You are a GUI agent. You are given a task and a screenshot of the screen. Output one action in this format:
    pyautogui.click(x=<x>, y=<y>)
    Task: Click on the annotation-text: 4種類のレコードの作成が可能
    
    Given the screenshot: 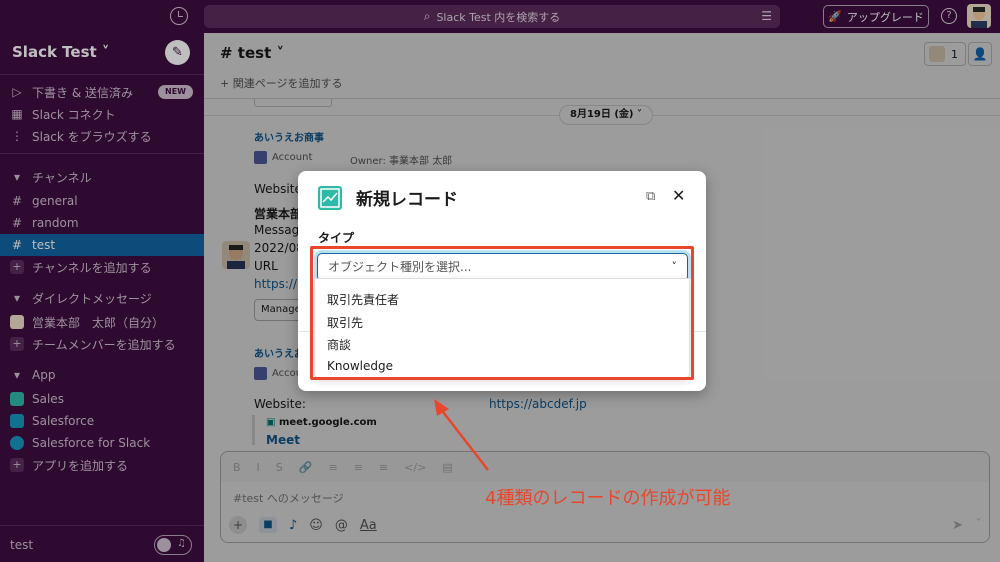 What is the action you would take?
    pyautogui.click(x=608, y=498)
    